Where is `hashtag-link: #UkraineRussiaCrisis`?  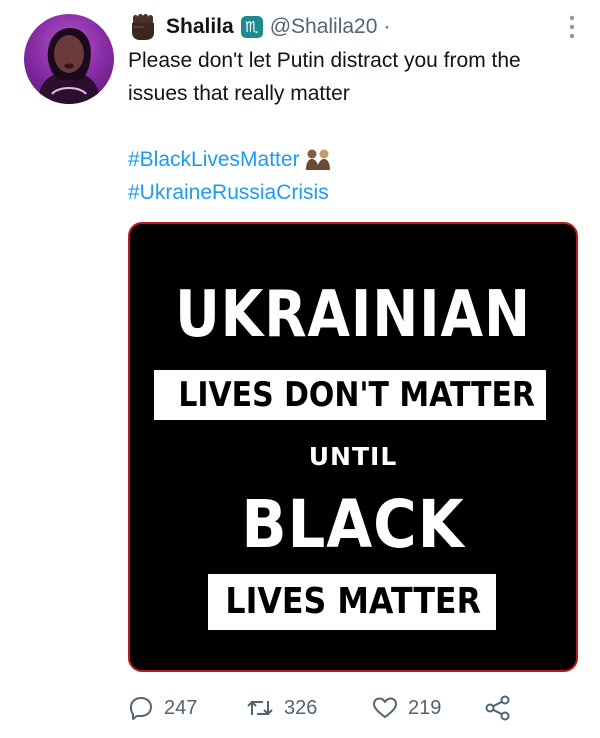 hashtag-link: #UkraineRussiaCrisis is located at coordinates (230, 192).